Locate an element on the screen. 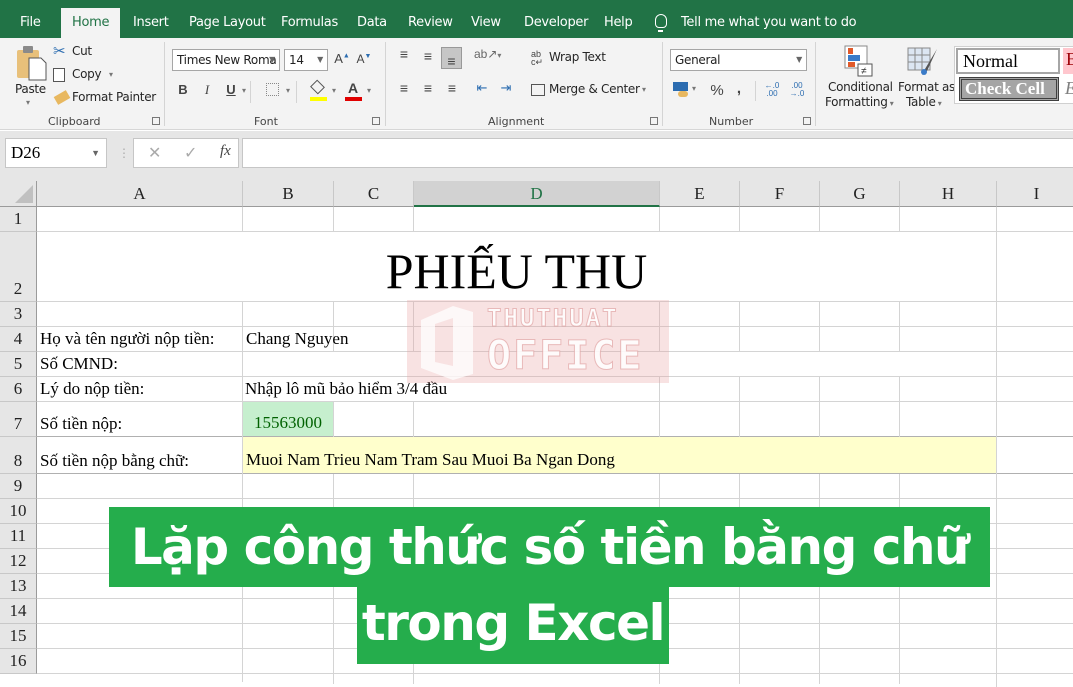 Image resolution: width=1073 pixels, height=687 pixels. format-painter-button: Format Painter is located at coordinates (105, 99).